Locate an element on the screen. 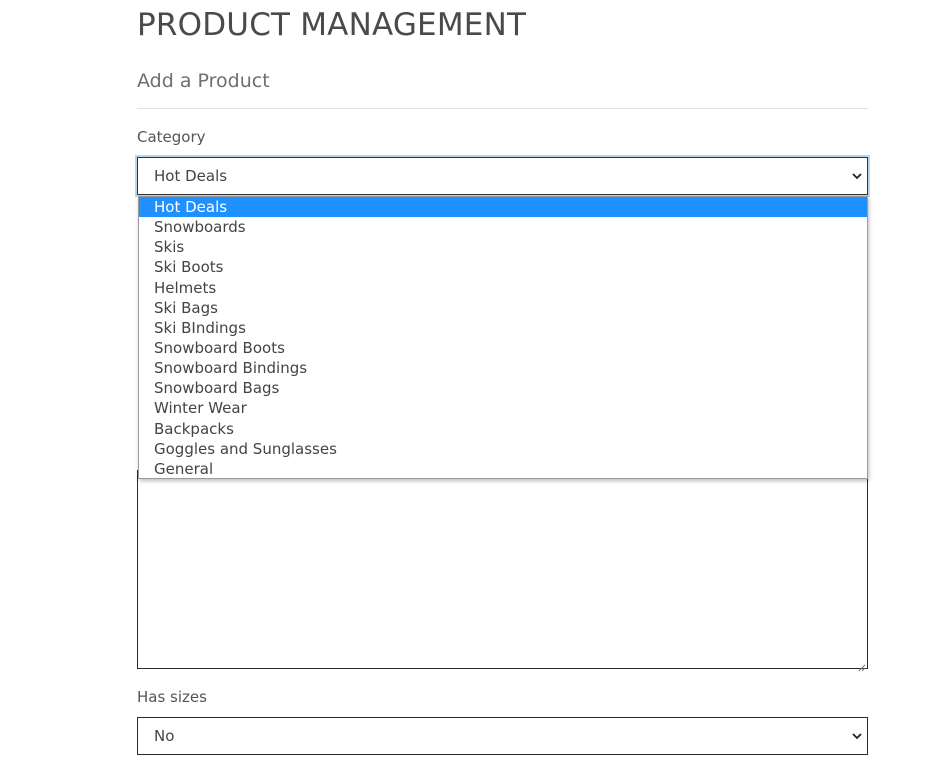  dropdown-option-hot-deals: Hot Deals is located at coordinates (503, 207).